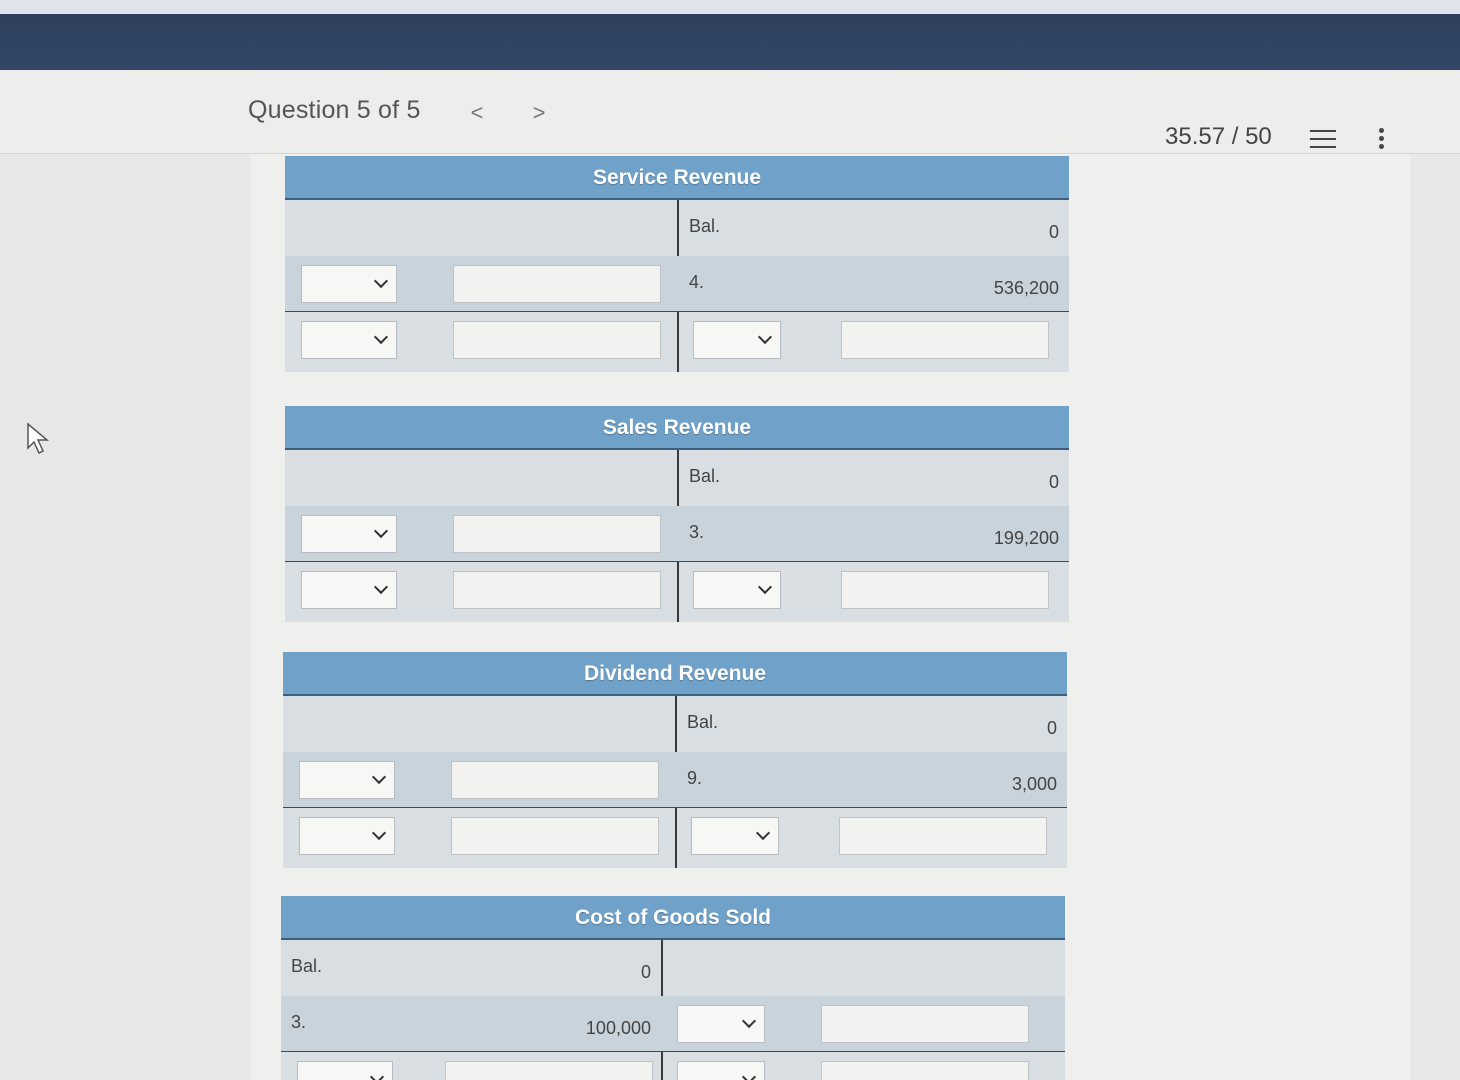 The height and width of the screenshot is (1080, 1460). I want to click on t-account-sales-revenue: Sales Revenue Bal. 0 3. 199,200, so click(677, 514).